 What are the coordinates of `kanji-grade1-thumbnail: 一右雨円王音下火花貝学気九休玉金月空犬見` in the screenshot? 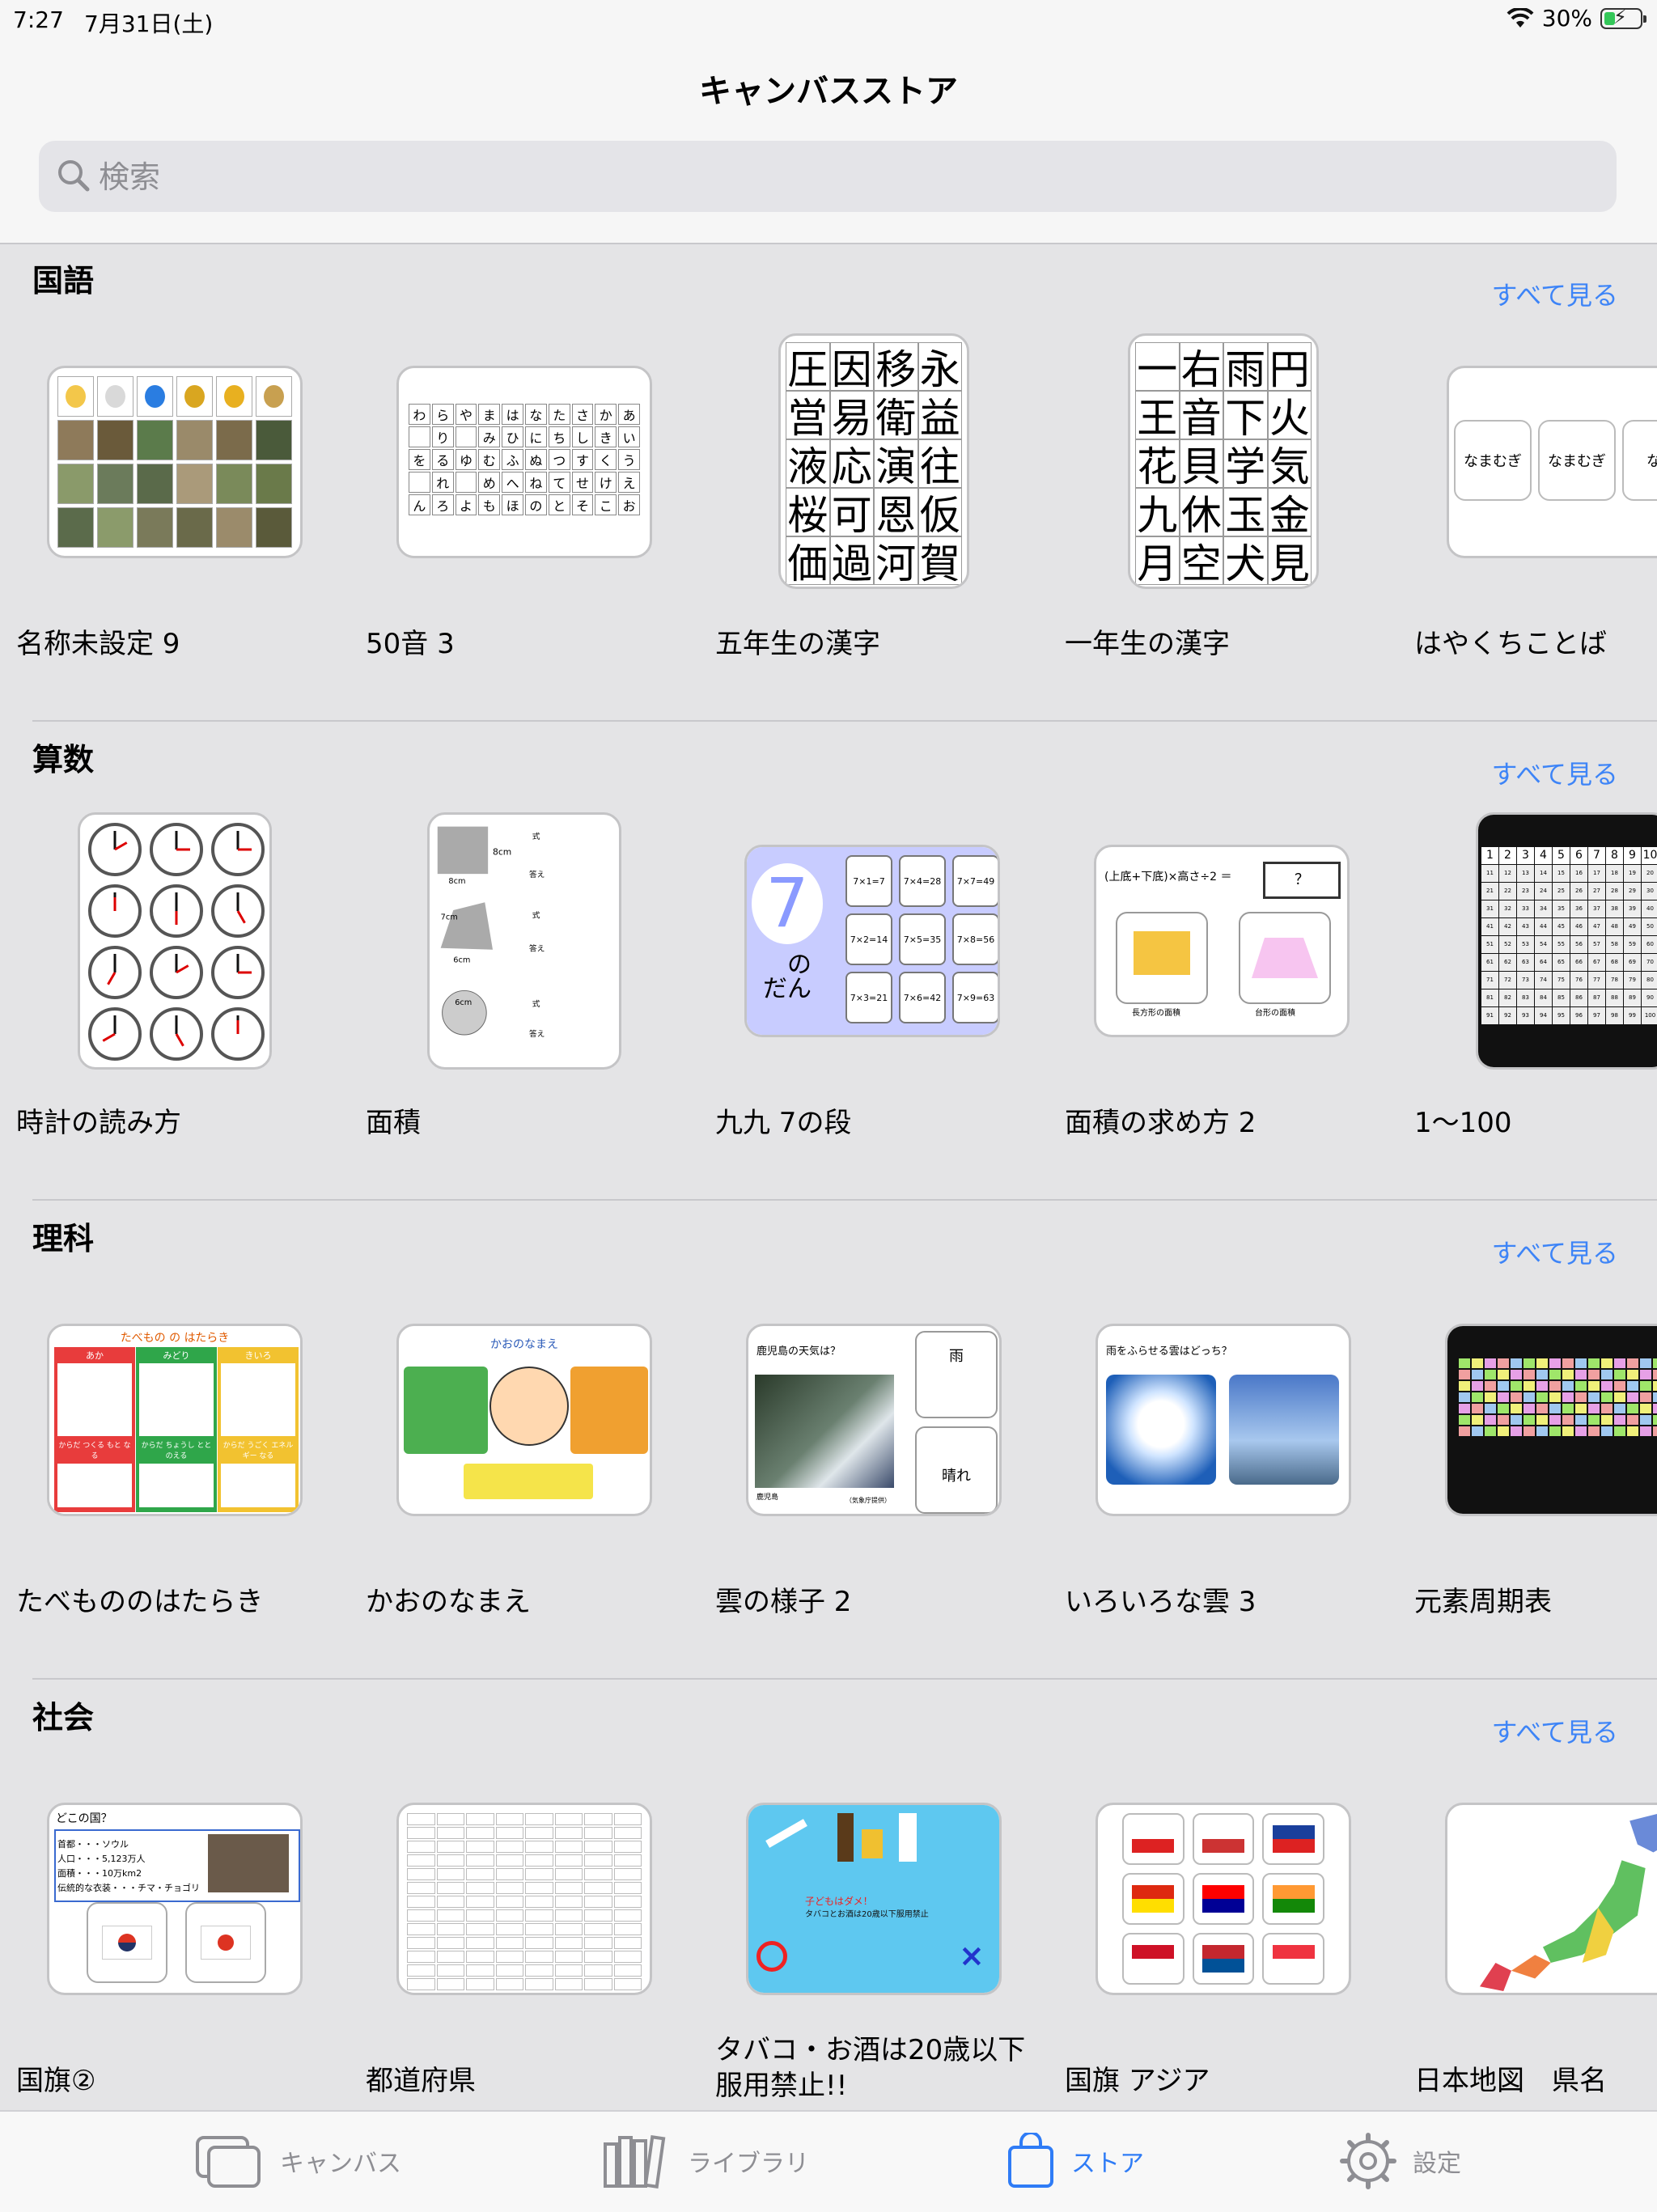 It's located at (1223, 461).